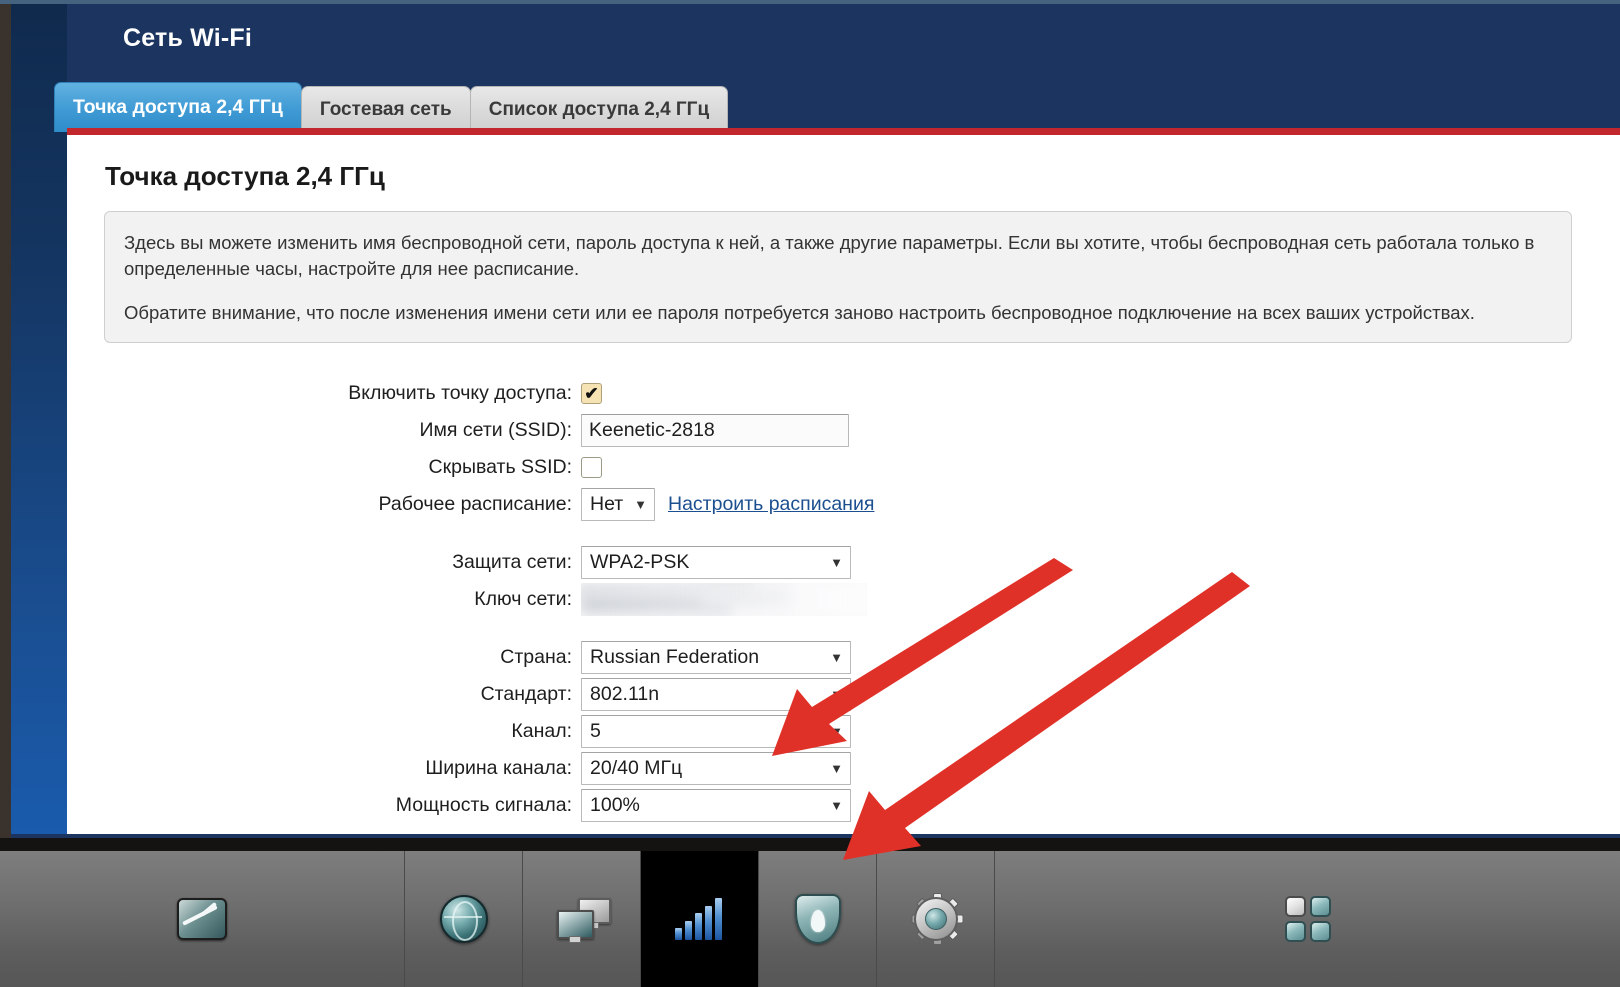  What do you see at coordinates (460, 393) in the screenshot?
I see `enable-ap-label: Включить точку доступа:` at bounding box center [460, 393].